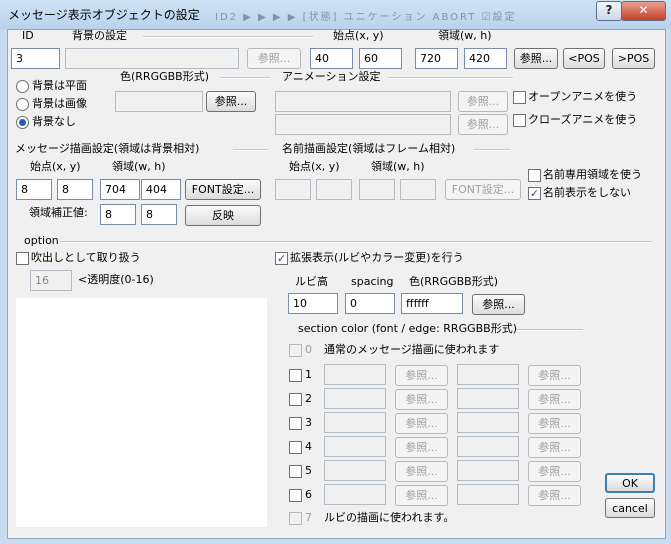 The image size is (671, 544). Describe the element at coordinates (116, 279) in the screenshot. I see `alpha-label: <透明度(0-16)` at that location.